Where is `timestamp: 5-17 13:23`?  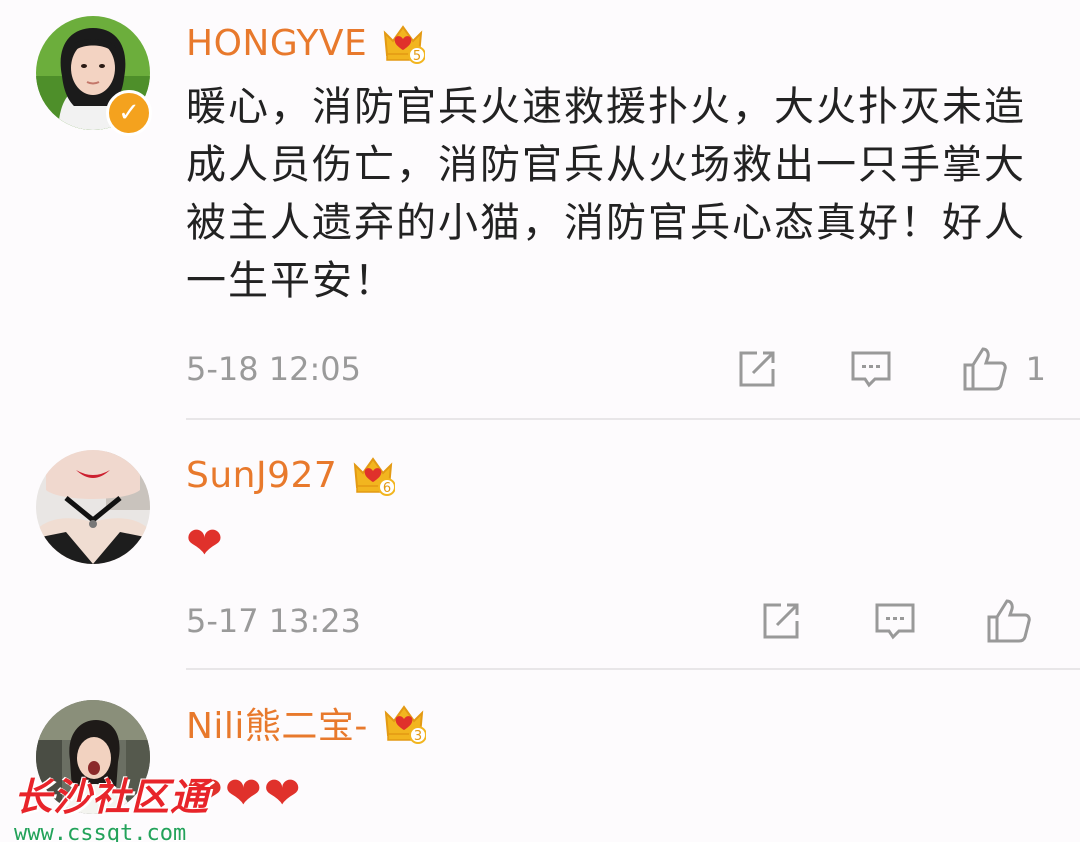 timestamp: 5-17 13:23 is located at coordinates (274, 621).